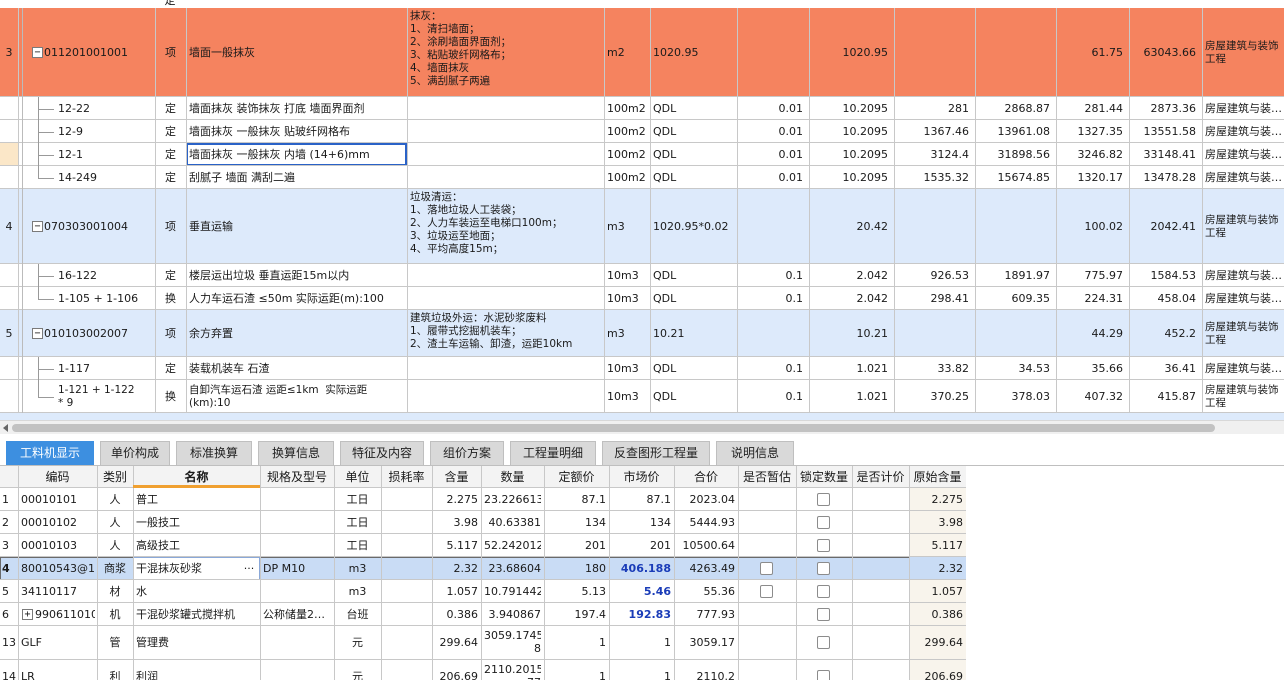  I want to click on horizontal-scrollbar, so click(642, 427).